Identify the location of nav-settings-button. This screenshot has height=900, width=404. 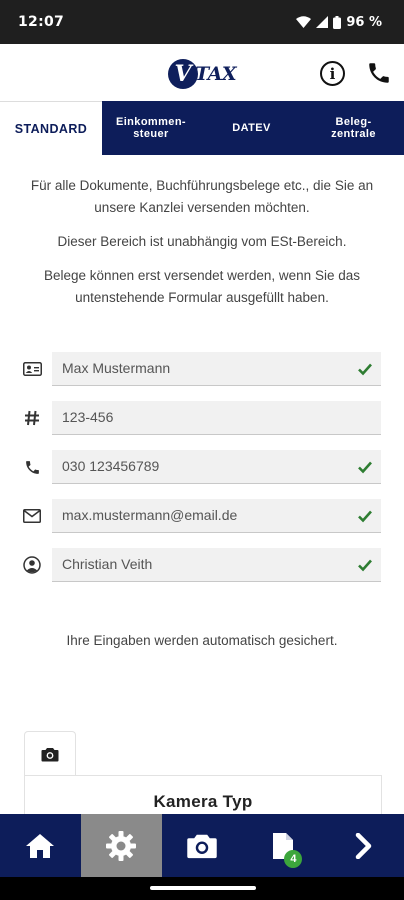
(121, 845).